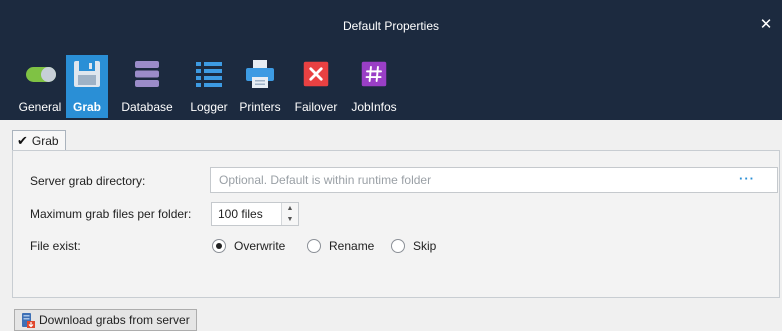  I want to click on radio-overwrite-circle, so click(219, 246).